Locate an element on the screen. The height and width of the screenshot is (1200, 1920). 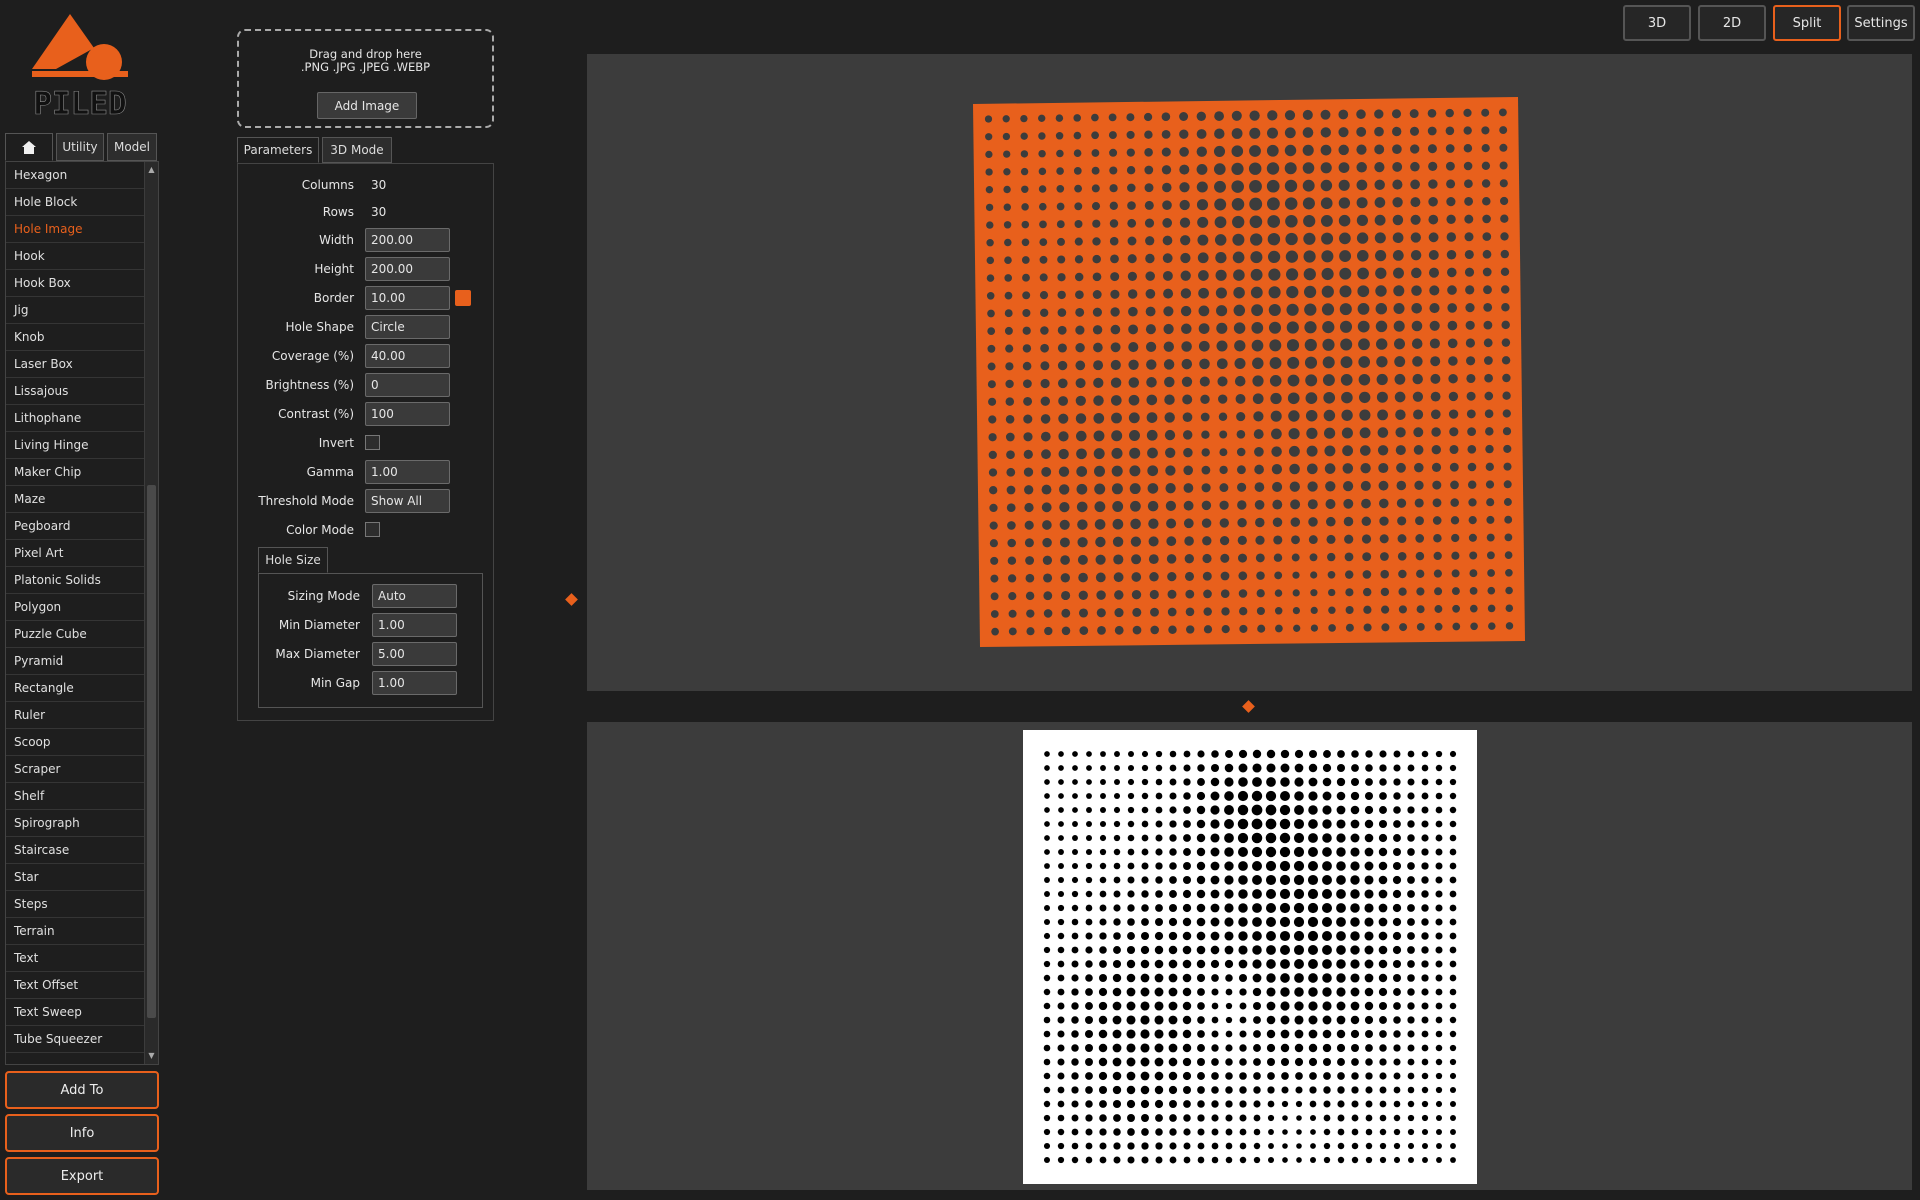
hole-shape-select: Circle is located at coordinates (407, 327).